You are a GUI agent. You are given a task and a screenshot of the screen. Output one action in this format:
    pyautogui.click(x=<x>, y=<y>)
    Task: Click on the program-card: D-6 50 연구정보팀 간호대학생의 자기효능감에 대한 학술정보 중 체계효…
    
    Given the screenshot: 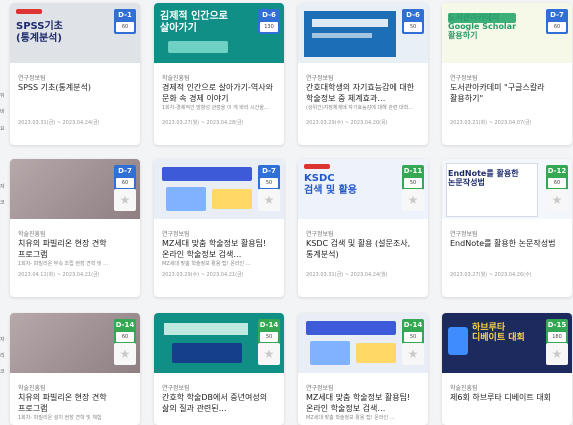 What is the action you would take?
    pyautogui.click(x=363, y=74)
    